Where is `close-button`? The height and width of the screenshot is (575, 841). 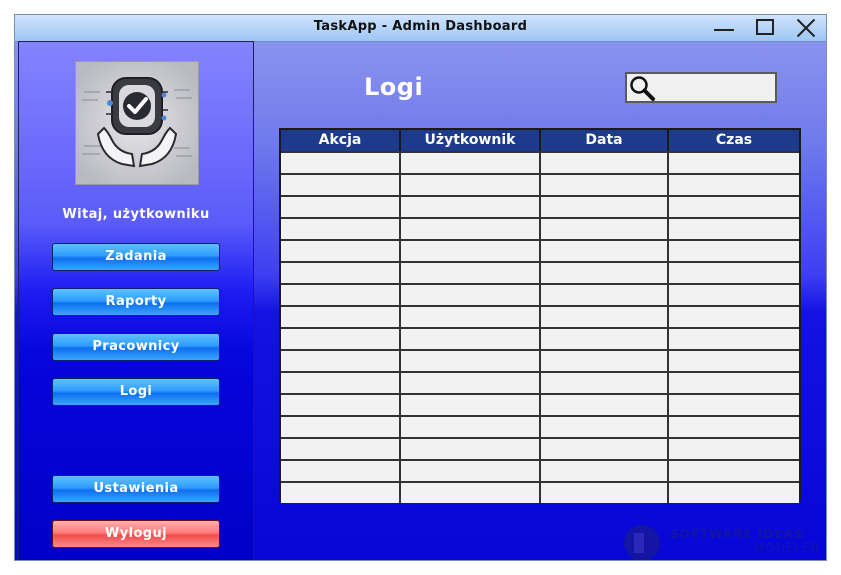
close-button is located at coordinates (806, 28).